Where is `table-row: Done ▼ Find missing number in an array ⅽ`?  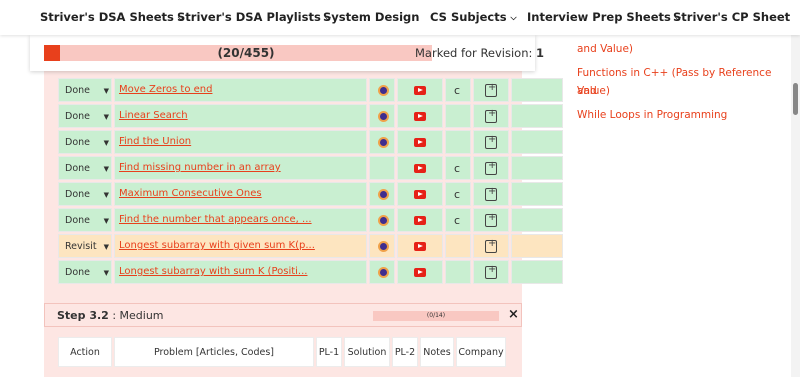 table-row: Done ▼ Find missing number in an array ⅽ is located at coordinates (308, 168).